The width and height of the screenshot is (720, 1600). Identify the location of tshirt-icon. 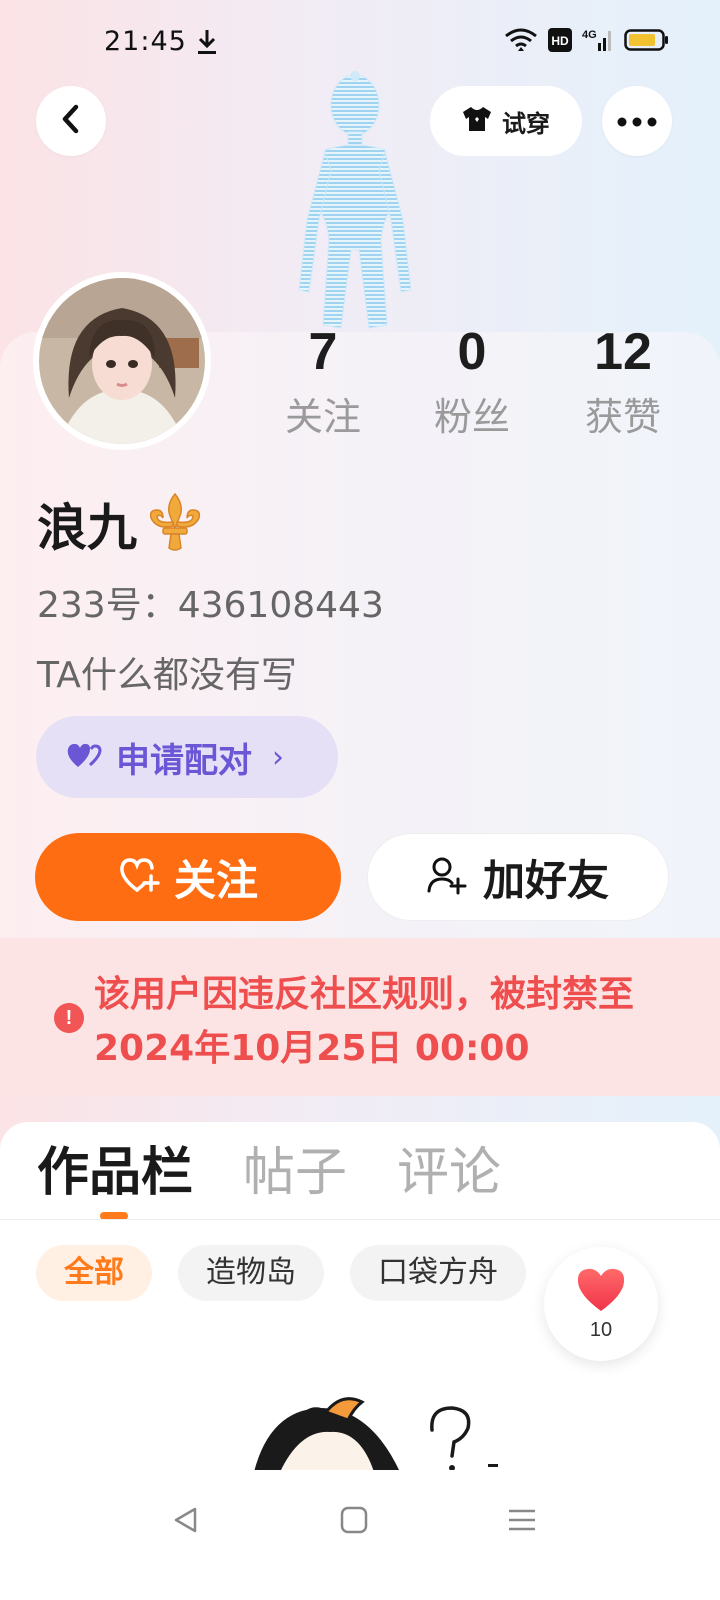
(477, 121).